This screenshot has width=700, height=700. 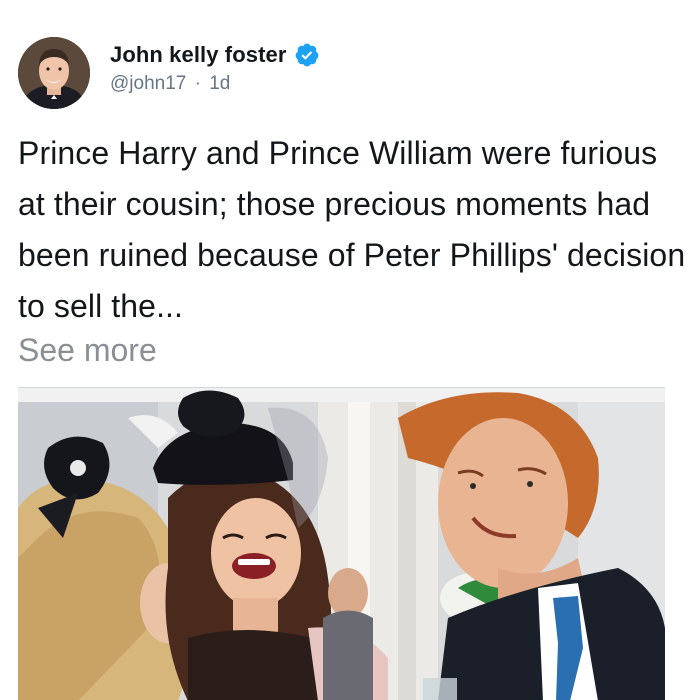 I want to click on name-row: John kelly foster, so click(x=215, y=55).